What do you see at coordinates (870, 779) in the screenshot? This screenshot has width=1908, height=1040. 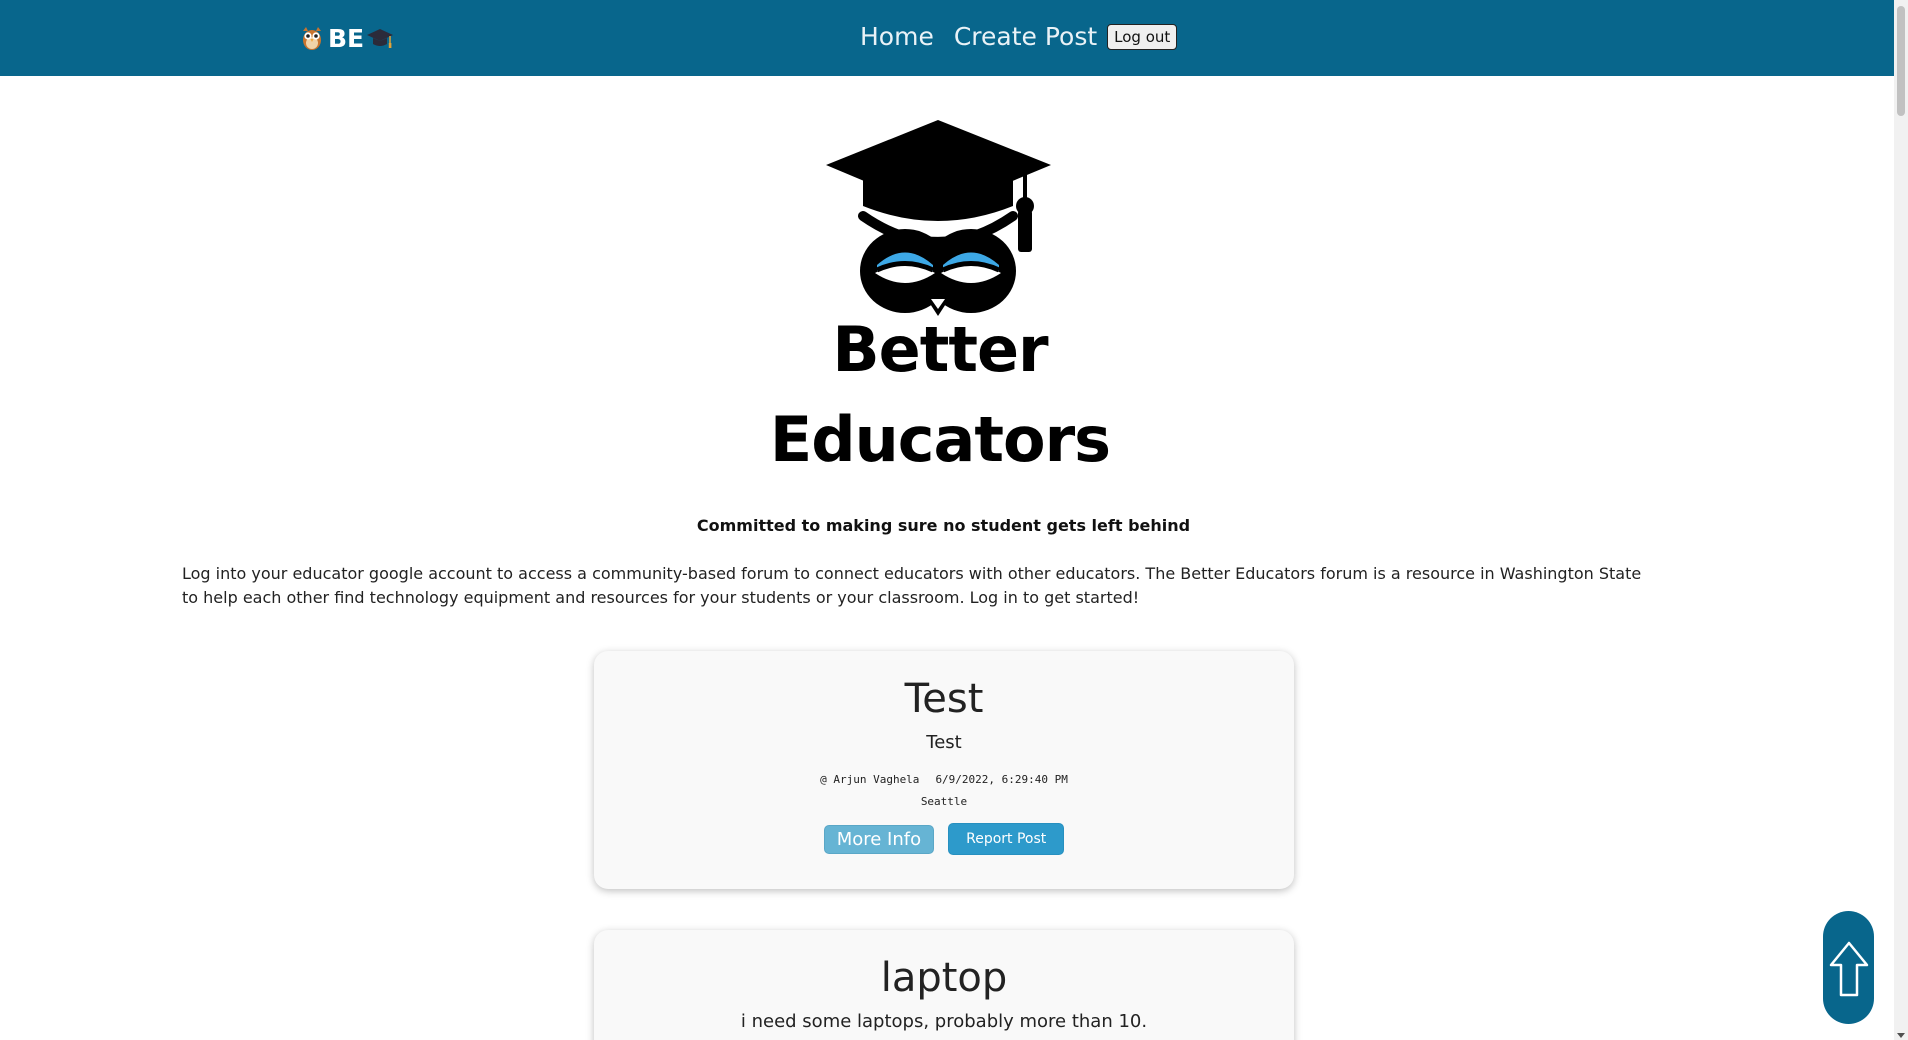 I see `post-author: @ Arjun Vaghela` at bounding box center [870, 779].